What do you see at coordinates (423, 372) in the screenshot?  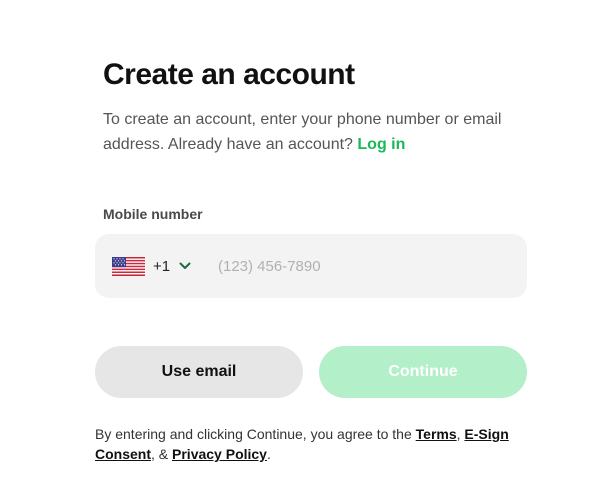 I see `continue-button: Continue` at bounding box center [423, 372].